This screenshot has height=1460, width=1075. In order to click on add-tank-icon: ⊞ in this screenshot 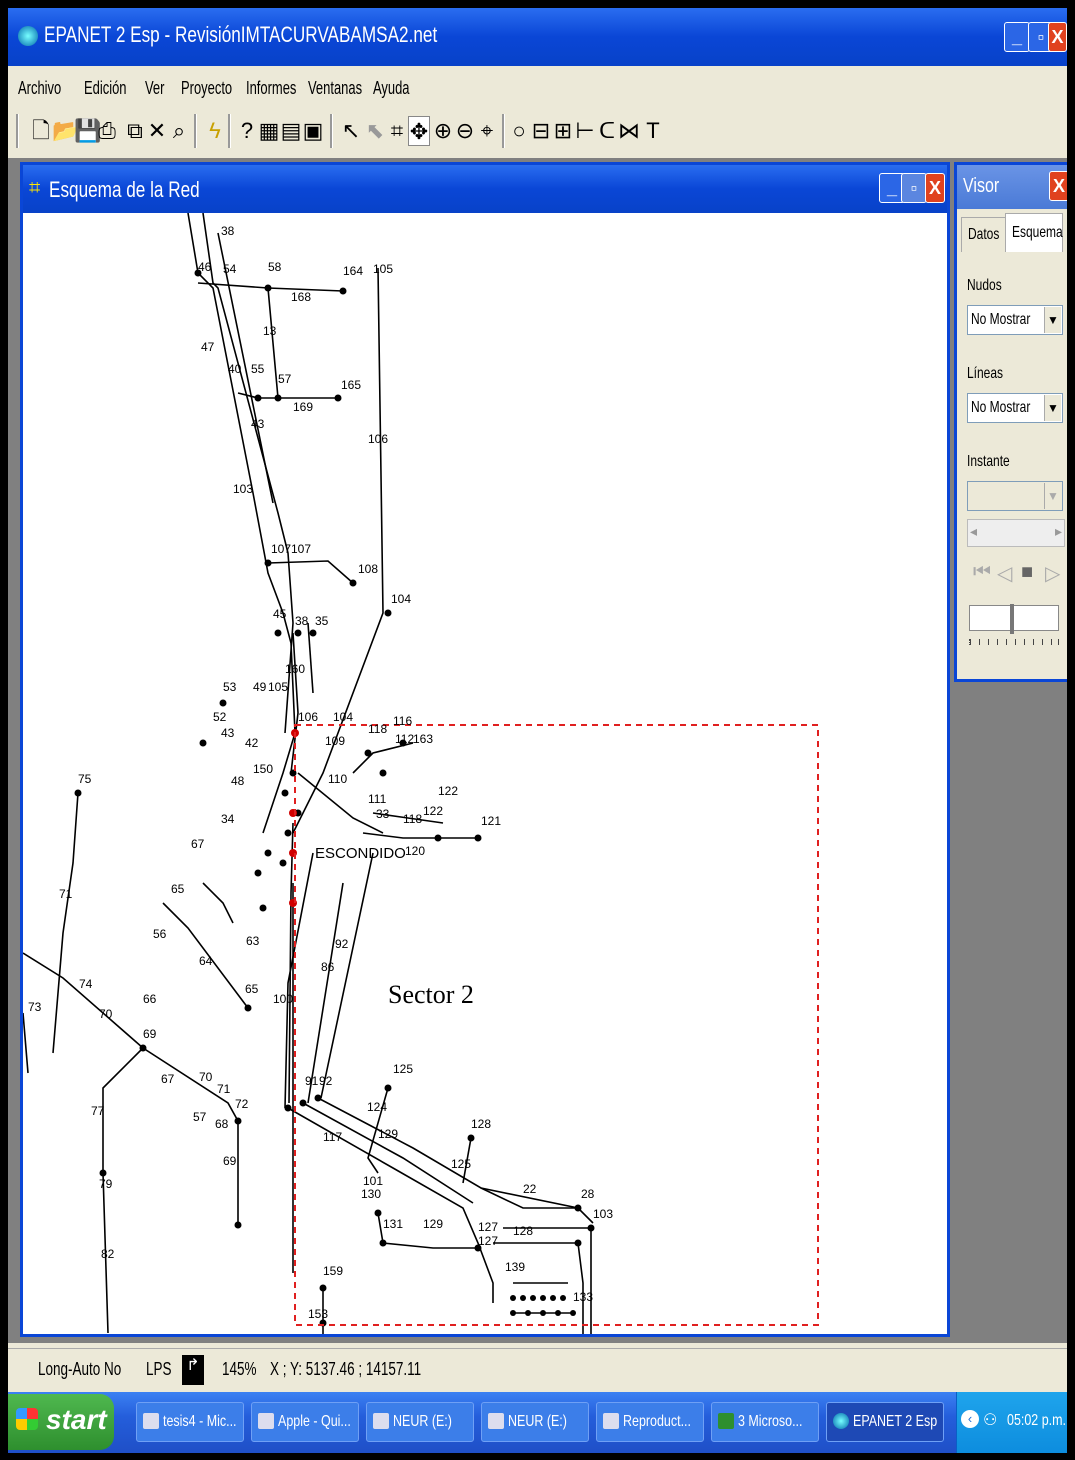, I will do `click(563, 131)`.